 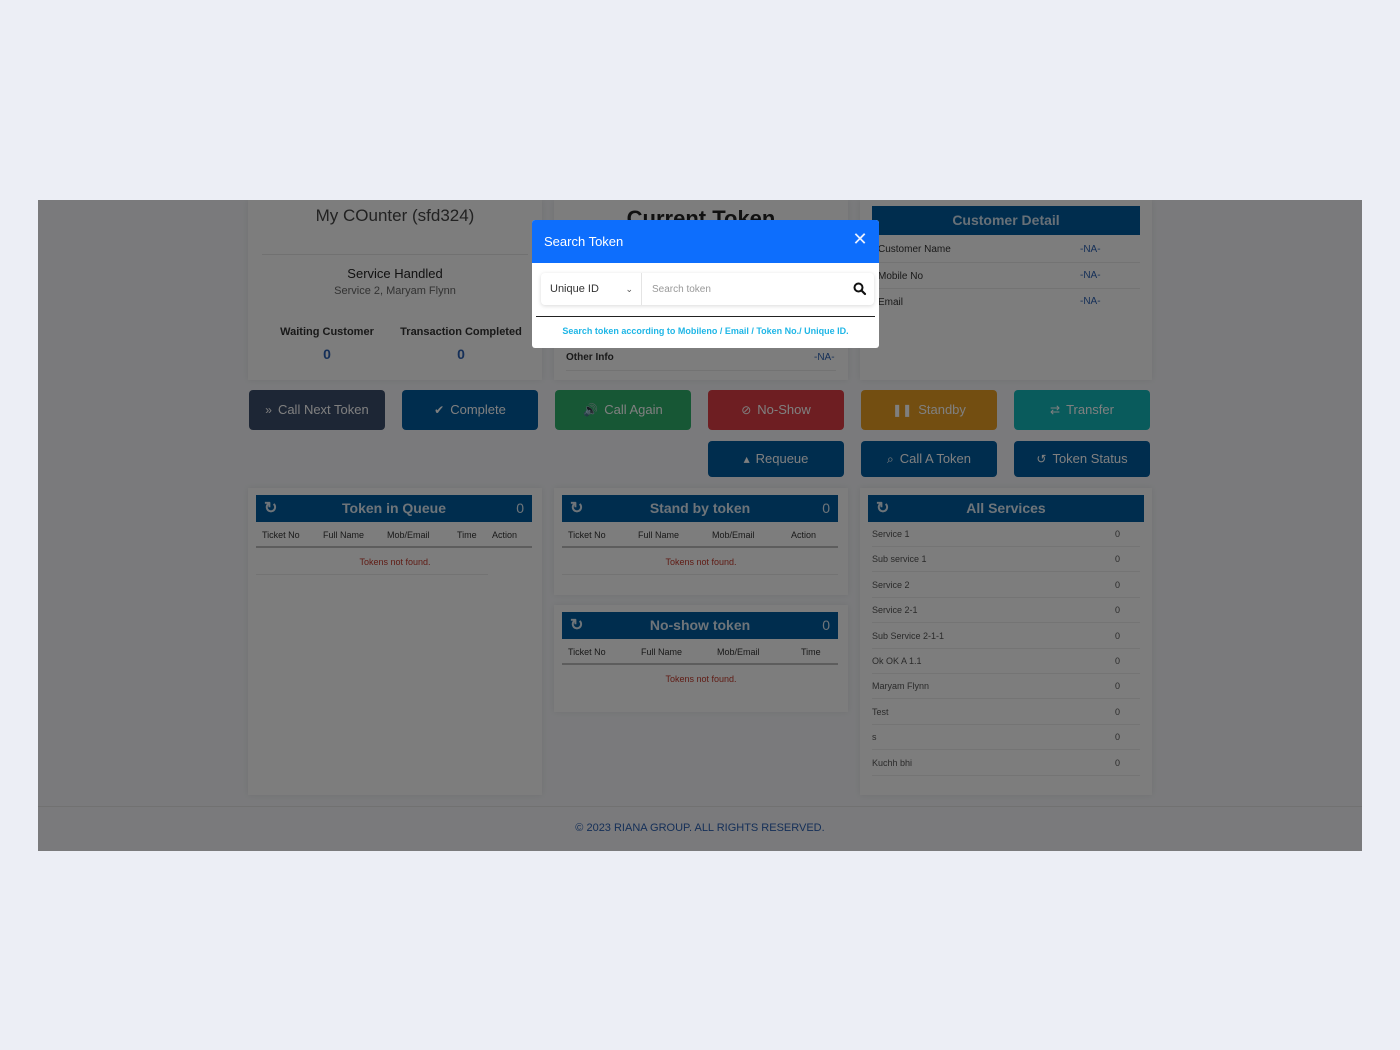 What do you see at coordinates (743, 289) in the screenshot?
I see `search-token-input` at bounding box center [743, 289].